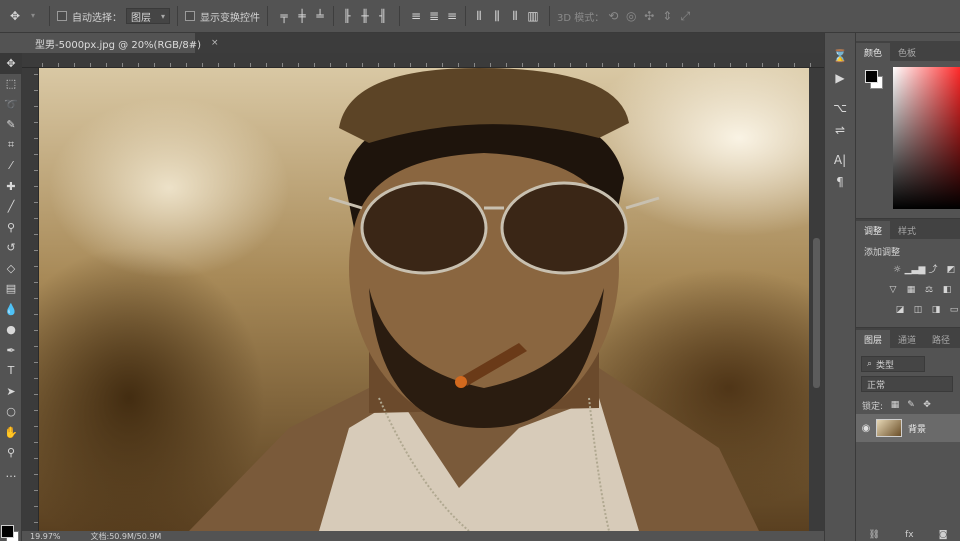 This screenshot has width=960, height=541. Describe the element at coordinates (383, 16) in the screenshot. I see `align-right-icon: ╢` at that location.